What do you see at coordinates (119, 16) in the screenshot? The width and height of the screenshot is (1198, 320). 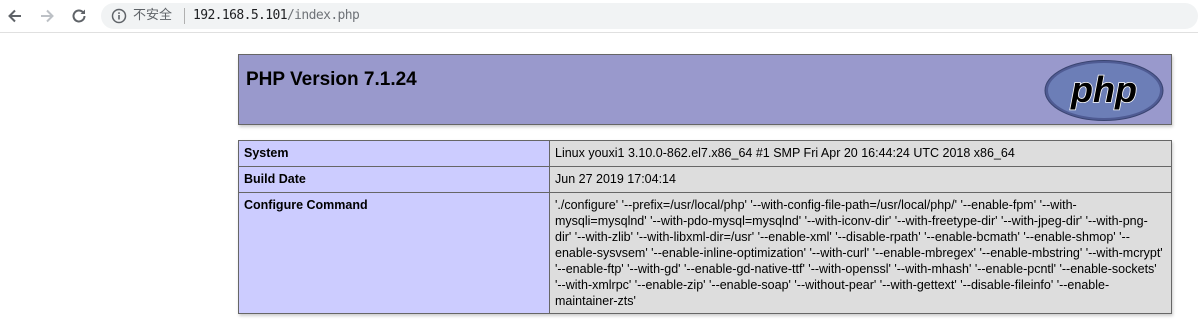 I see `info-icon` at bounding box center [119, 16].